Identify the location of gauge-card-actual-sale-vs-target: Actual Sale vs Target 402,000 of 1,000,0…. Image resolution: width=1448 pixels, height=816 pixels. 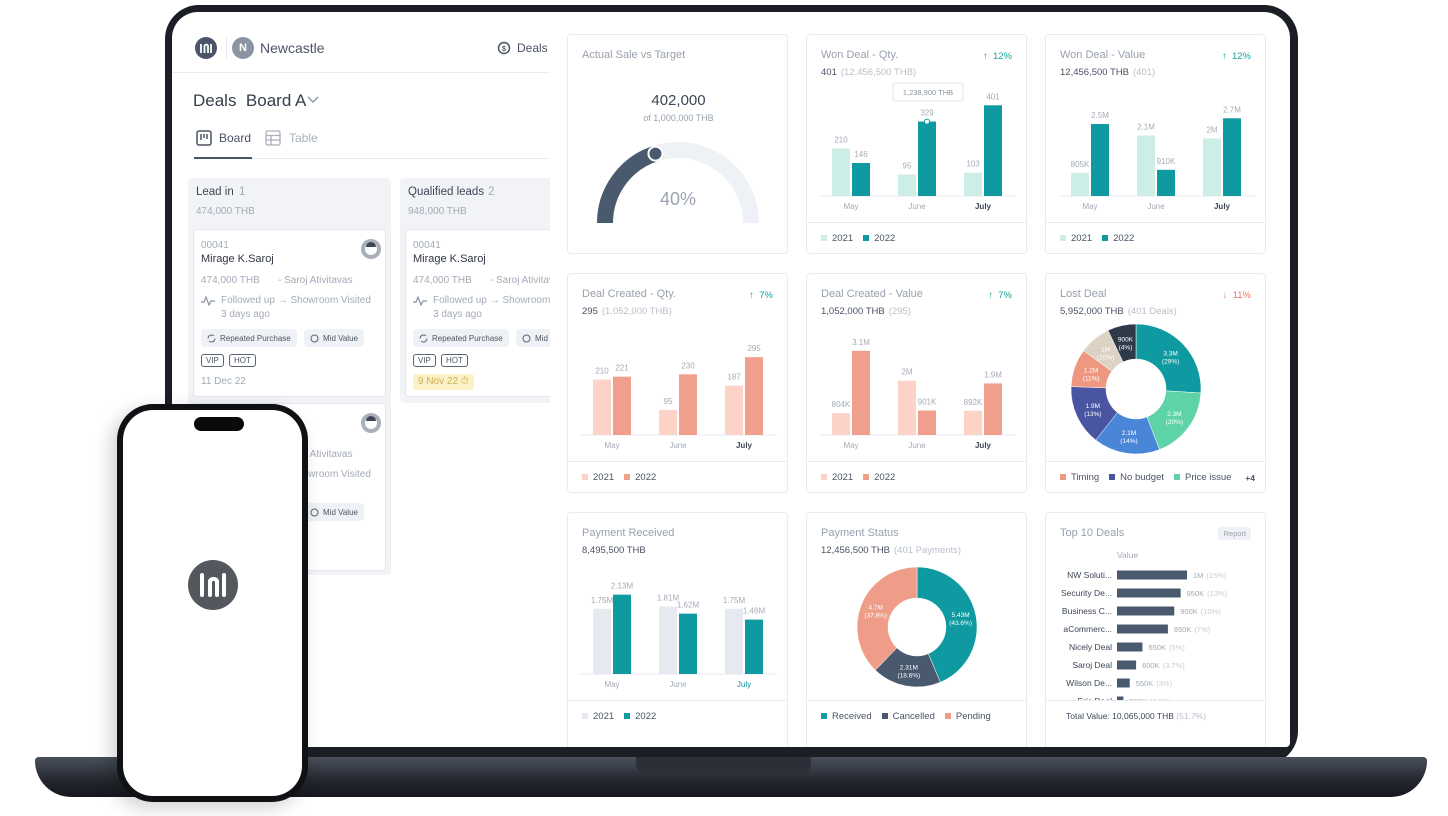
(677, 144).